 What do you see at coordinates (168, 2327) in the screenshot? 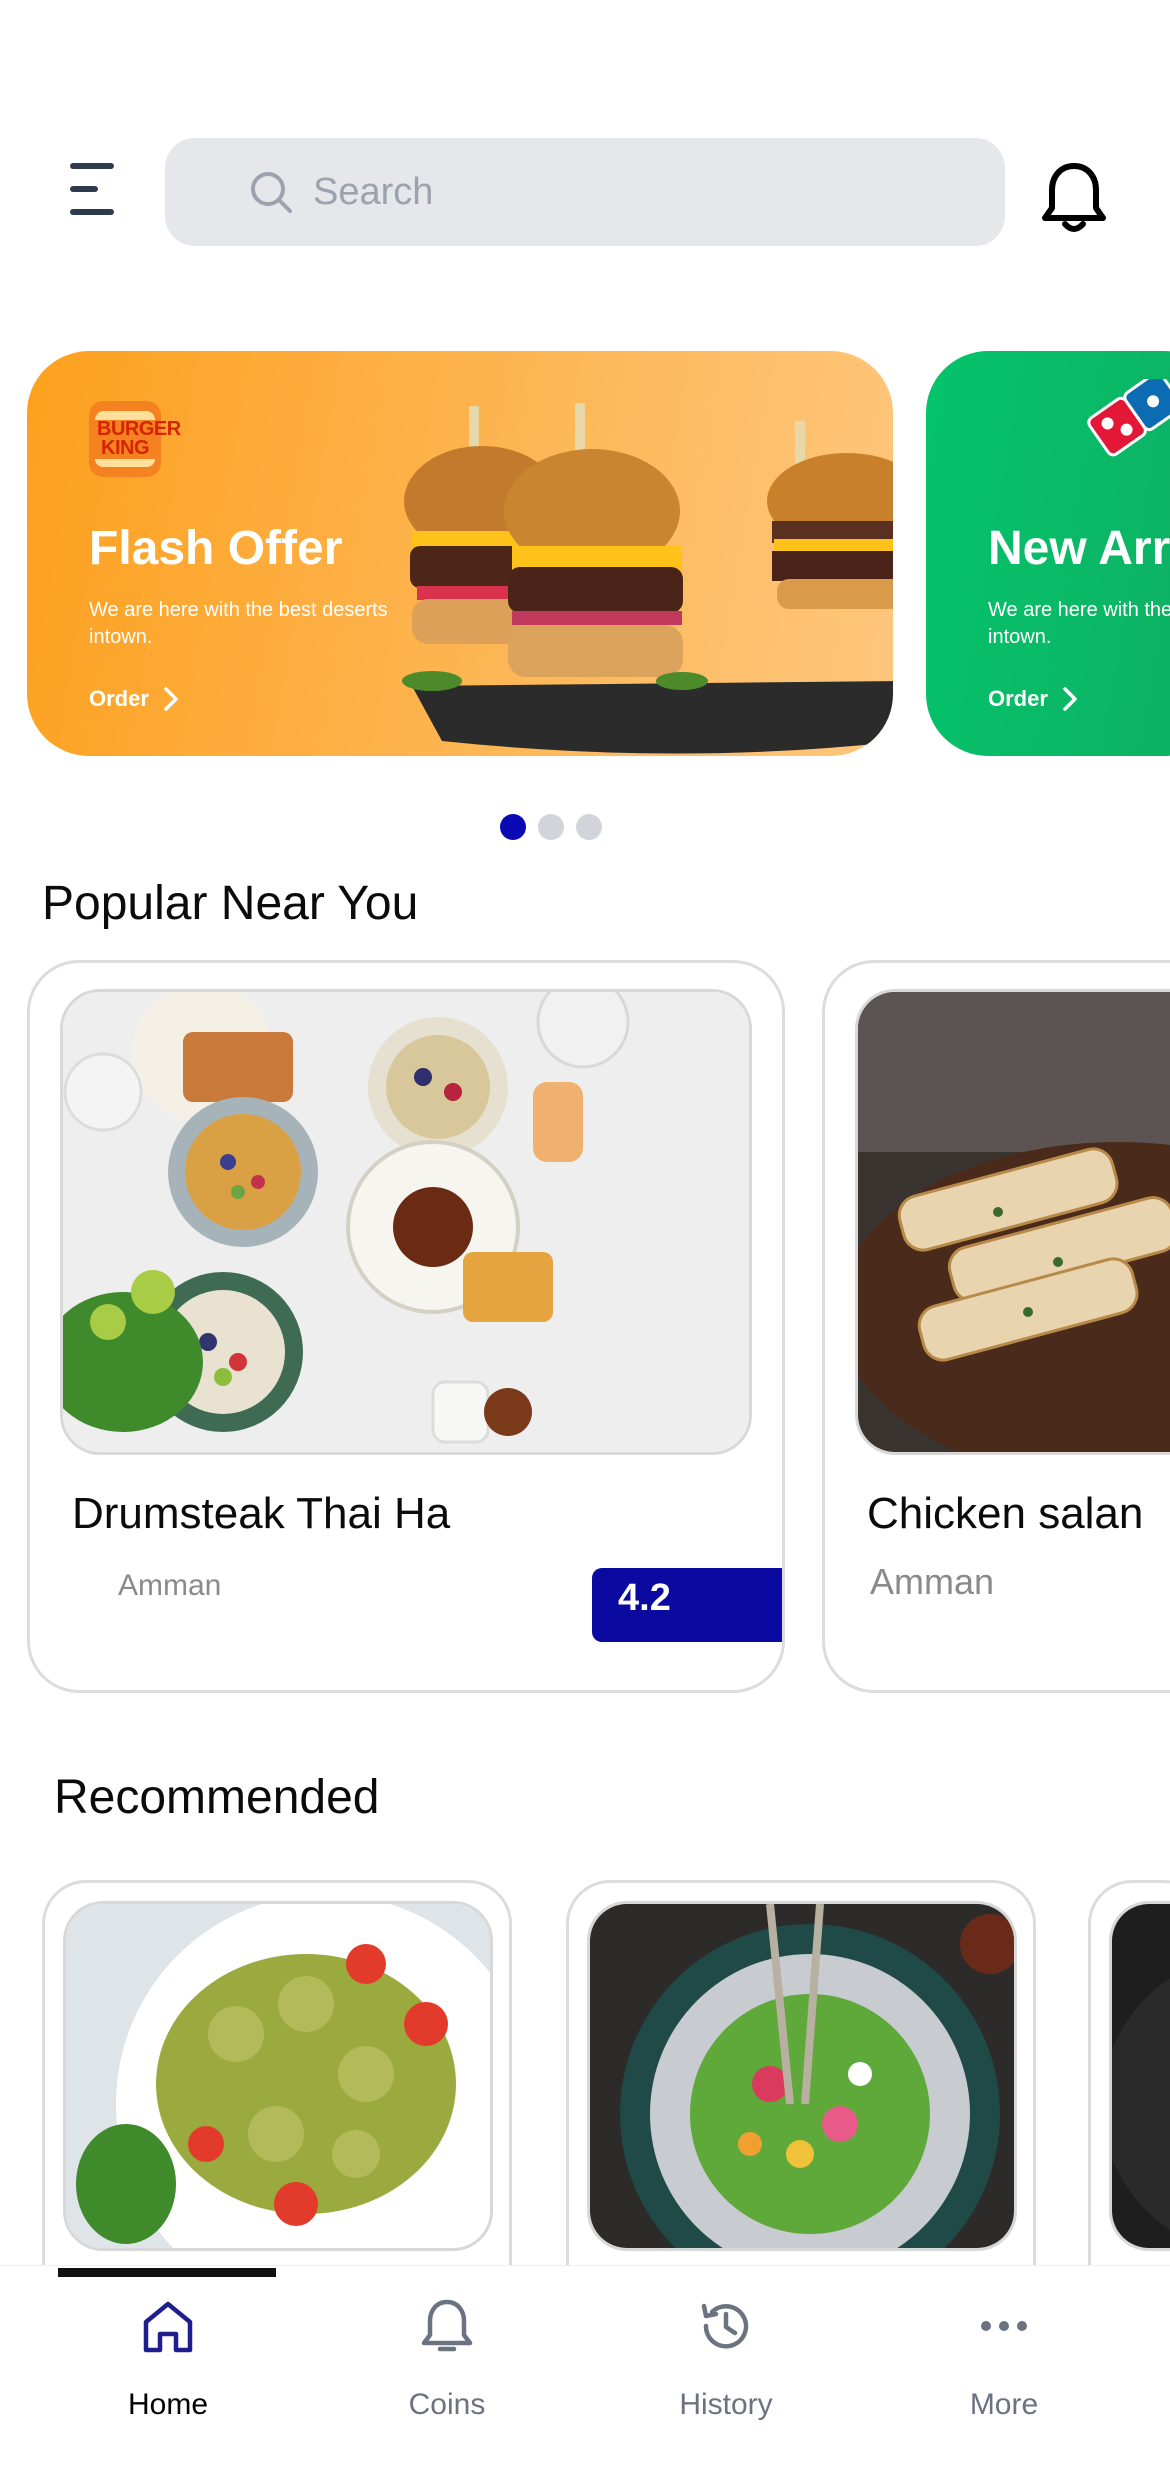
I see `home-icon` at bounding box center [168, 2327].